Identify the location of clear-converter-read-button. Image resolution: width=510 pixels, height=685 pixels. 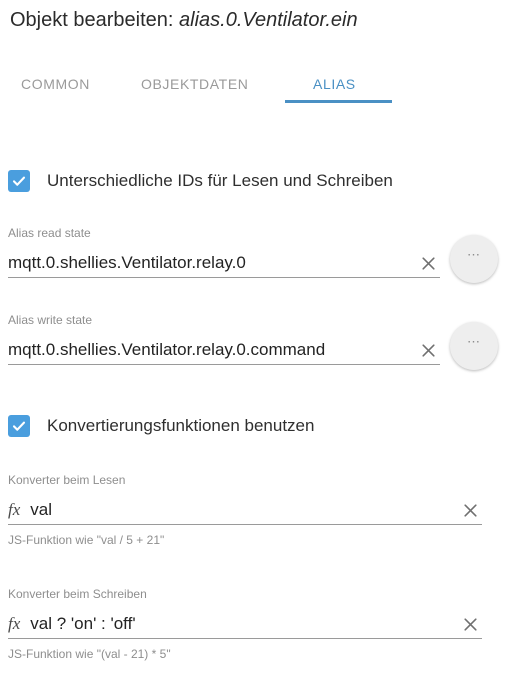
(470, 510).